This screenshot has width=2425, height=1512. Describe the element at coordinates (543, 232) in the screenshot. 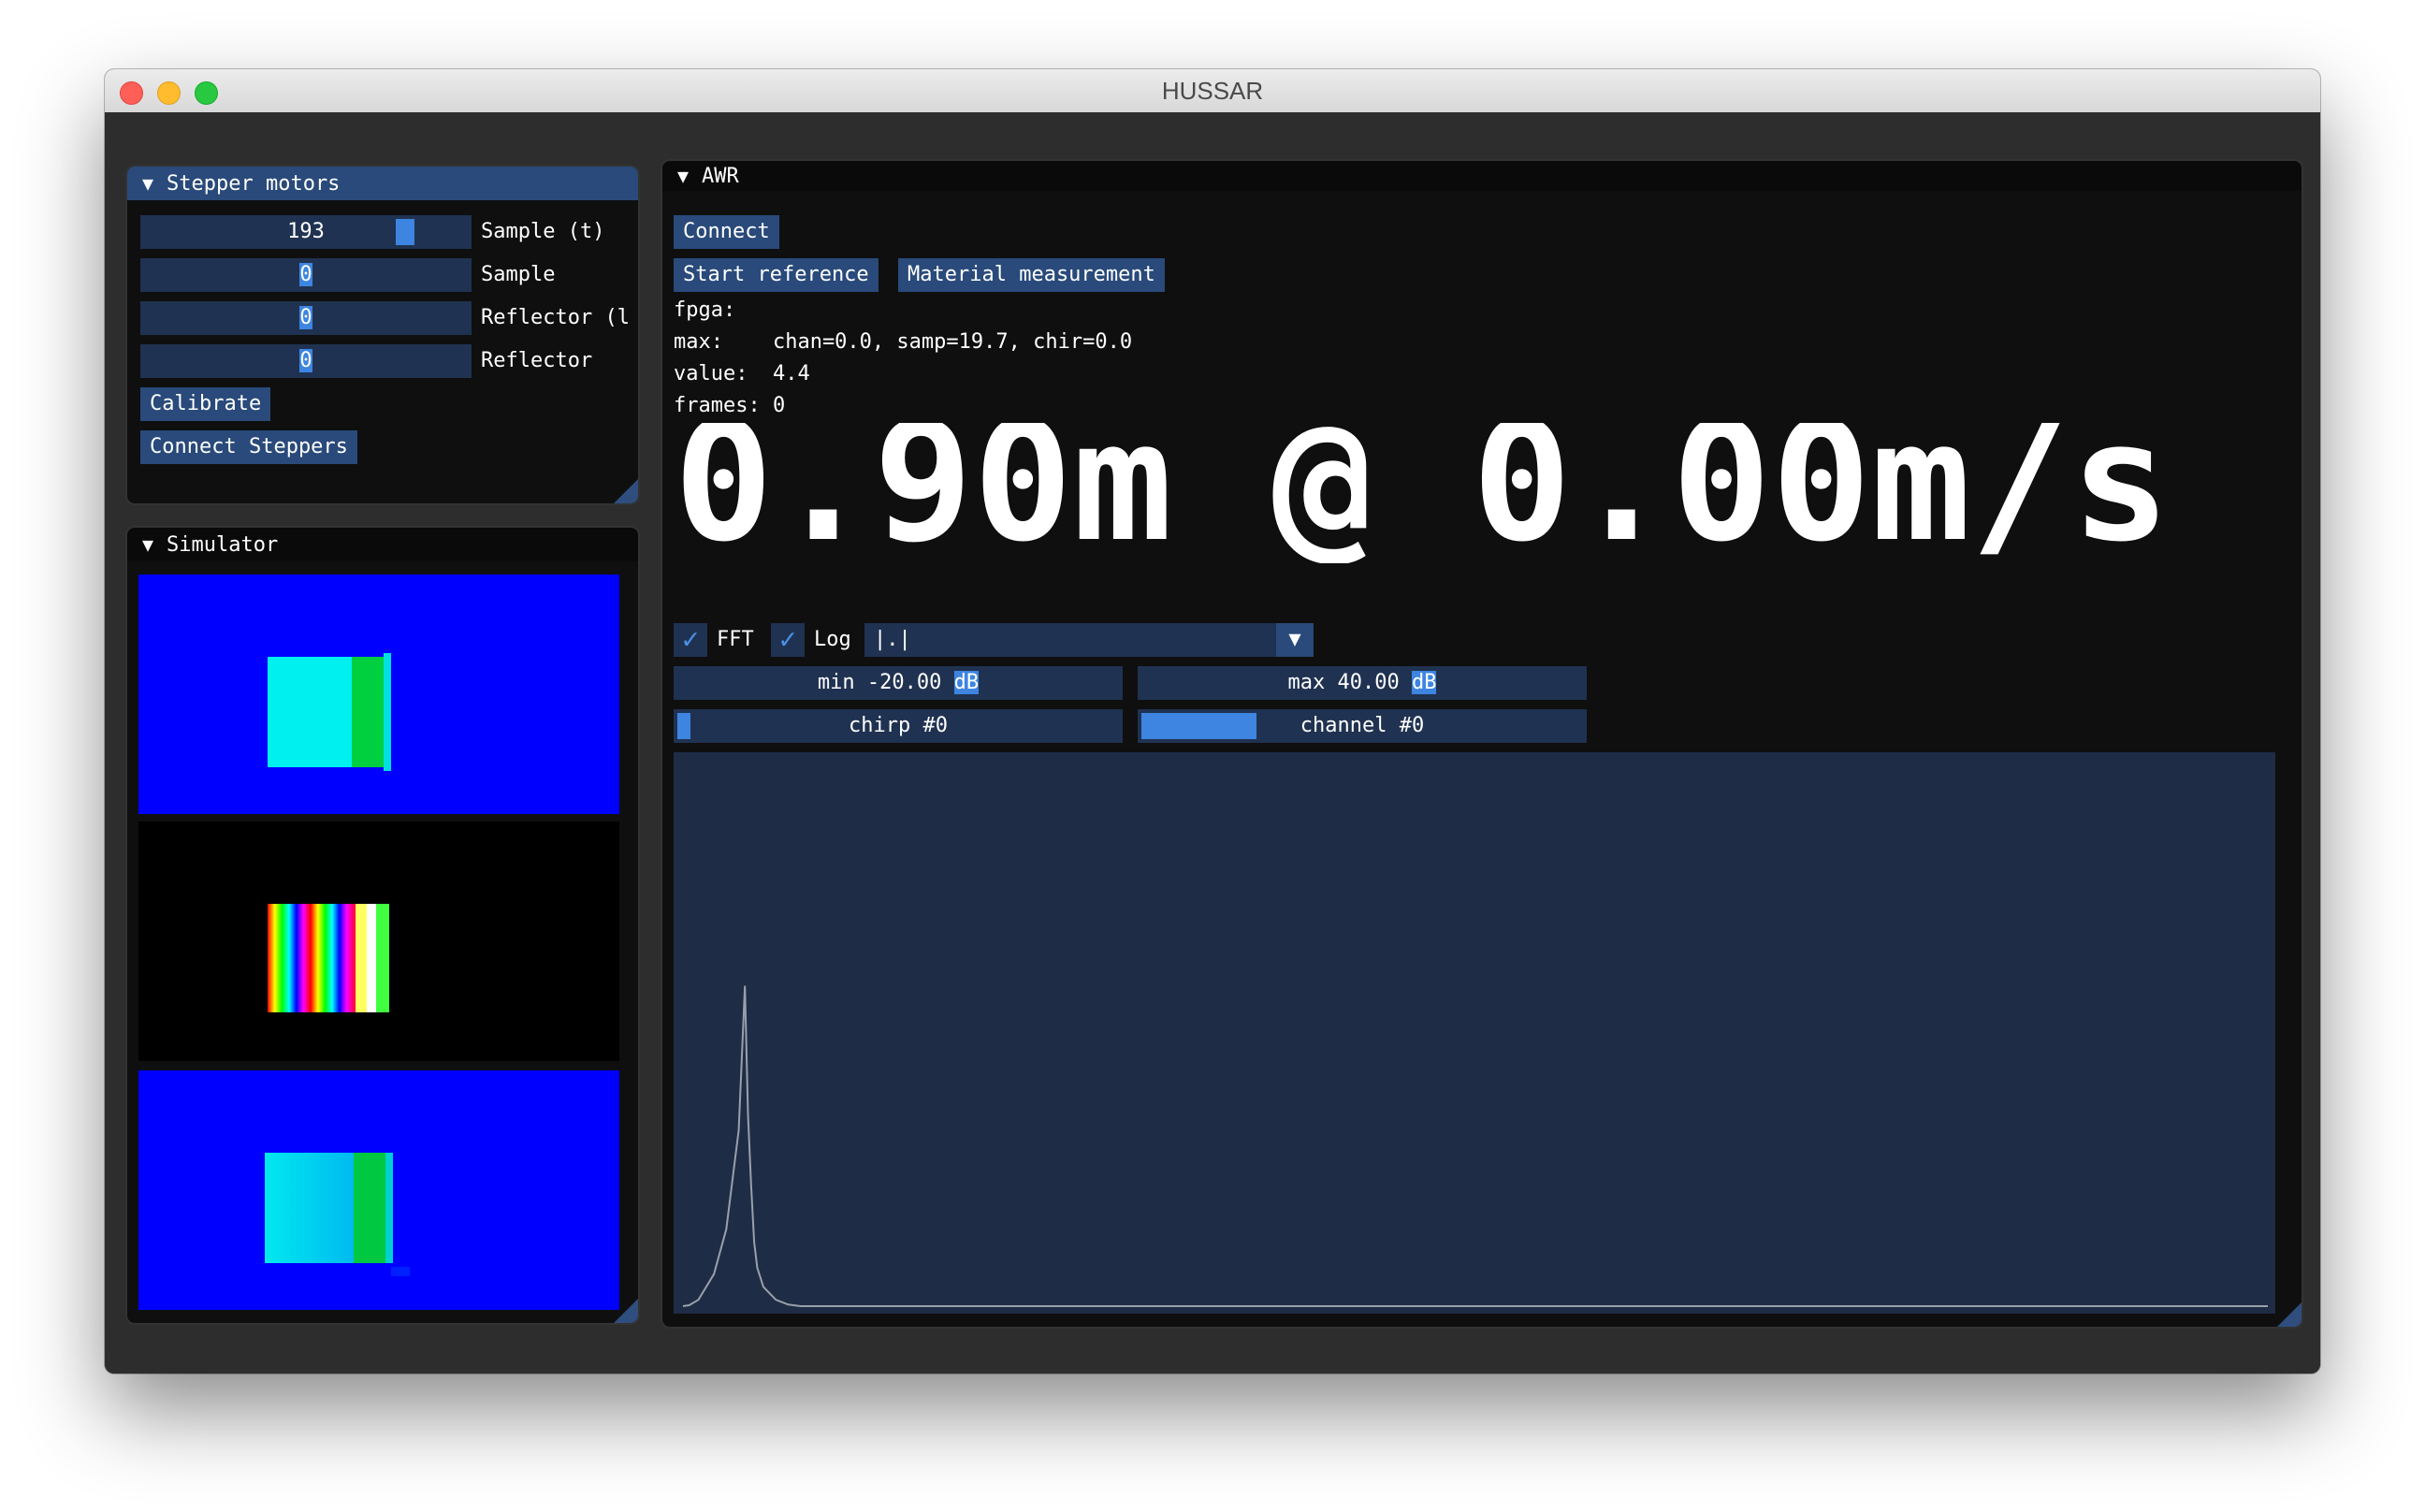

I see `sample-t-label: Sample (t)` at that location.